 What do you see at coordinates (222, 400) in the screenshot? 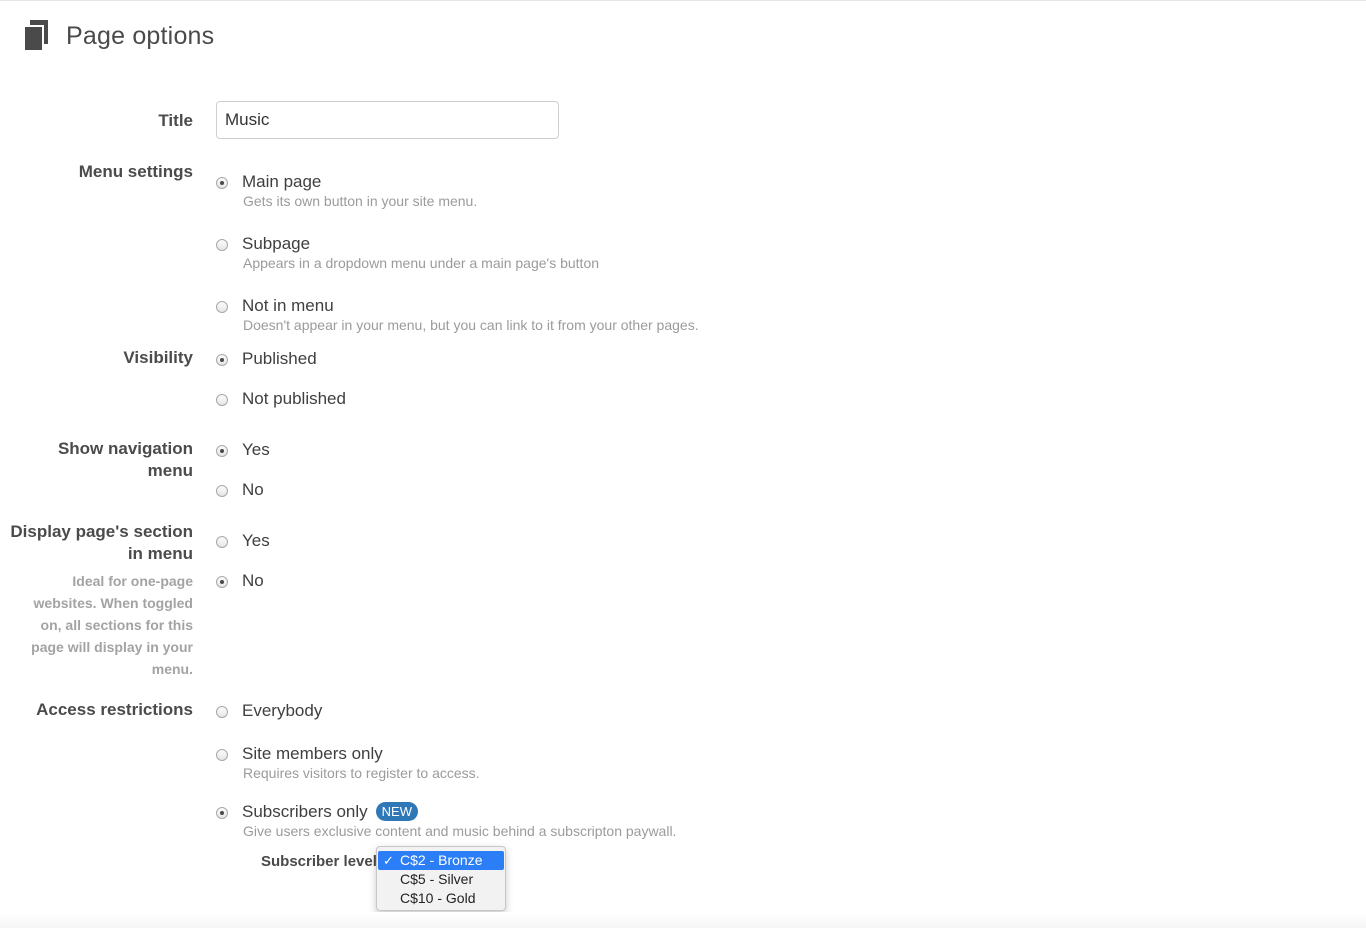
I see `radio-not-published` at bounding box center [222, 400].